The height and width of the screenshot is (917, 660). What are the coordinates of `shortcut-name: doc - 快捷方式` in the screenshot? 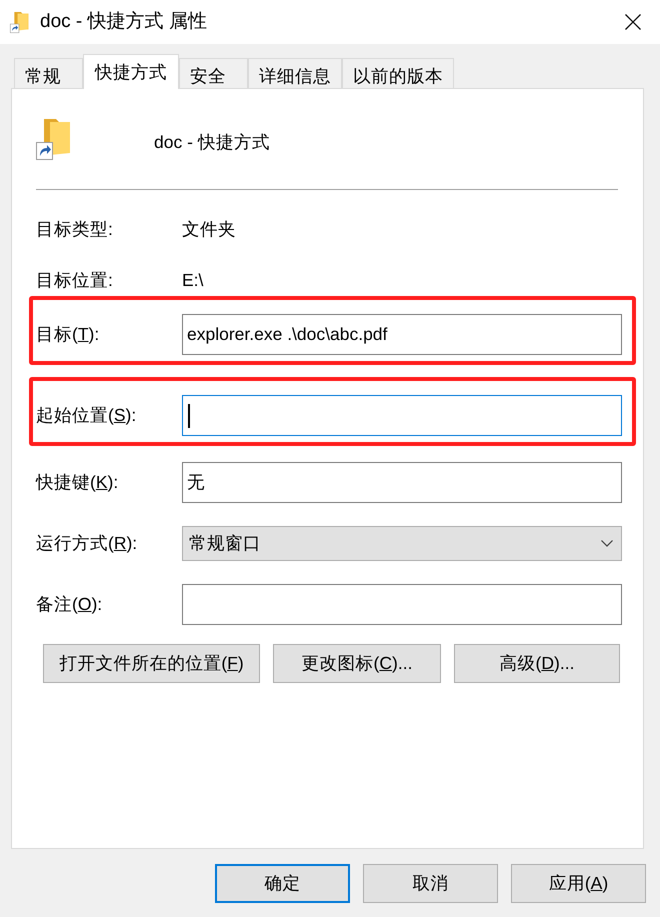 It's located at (212, 142).